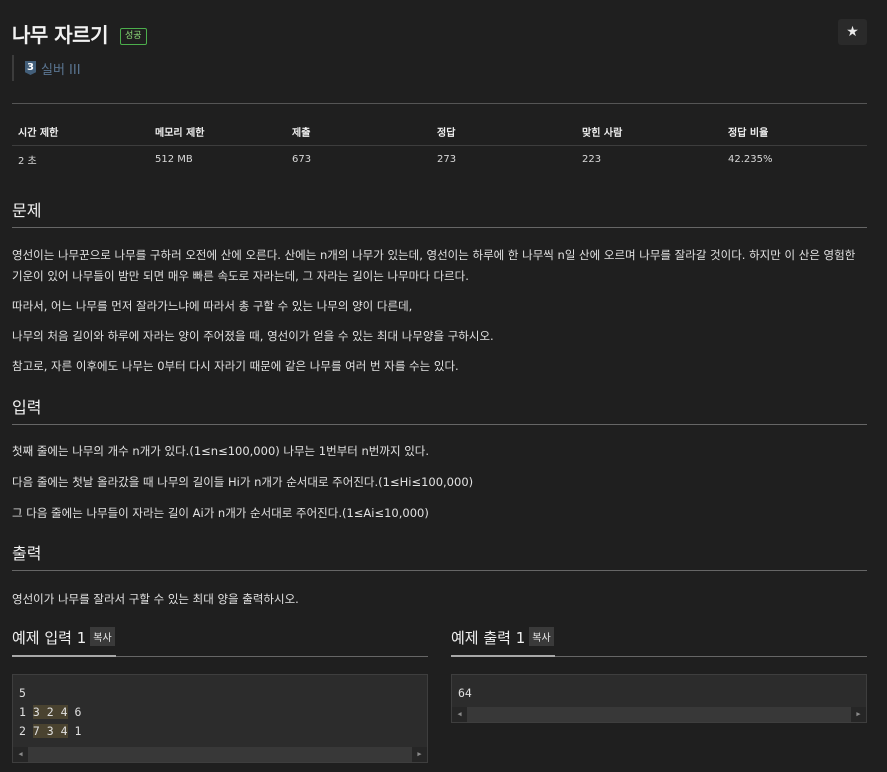 This screenshot has width=887, height=772. I want to click on section-heading-input: 입력, so click(439, 409).